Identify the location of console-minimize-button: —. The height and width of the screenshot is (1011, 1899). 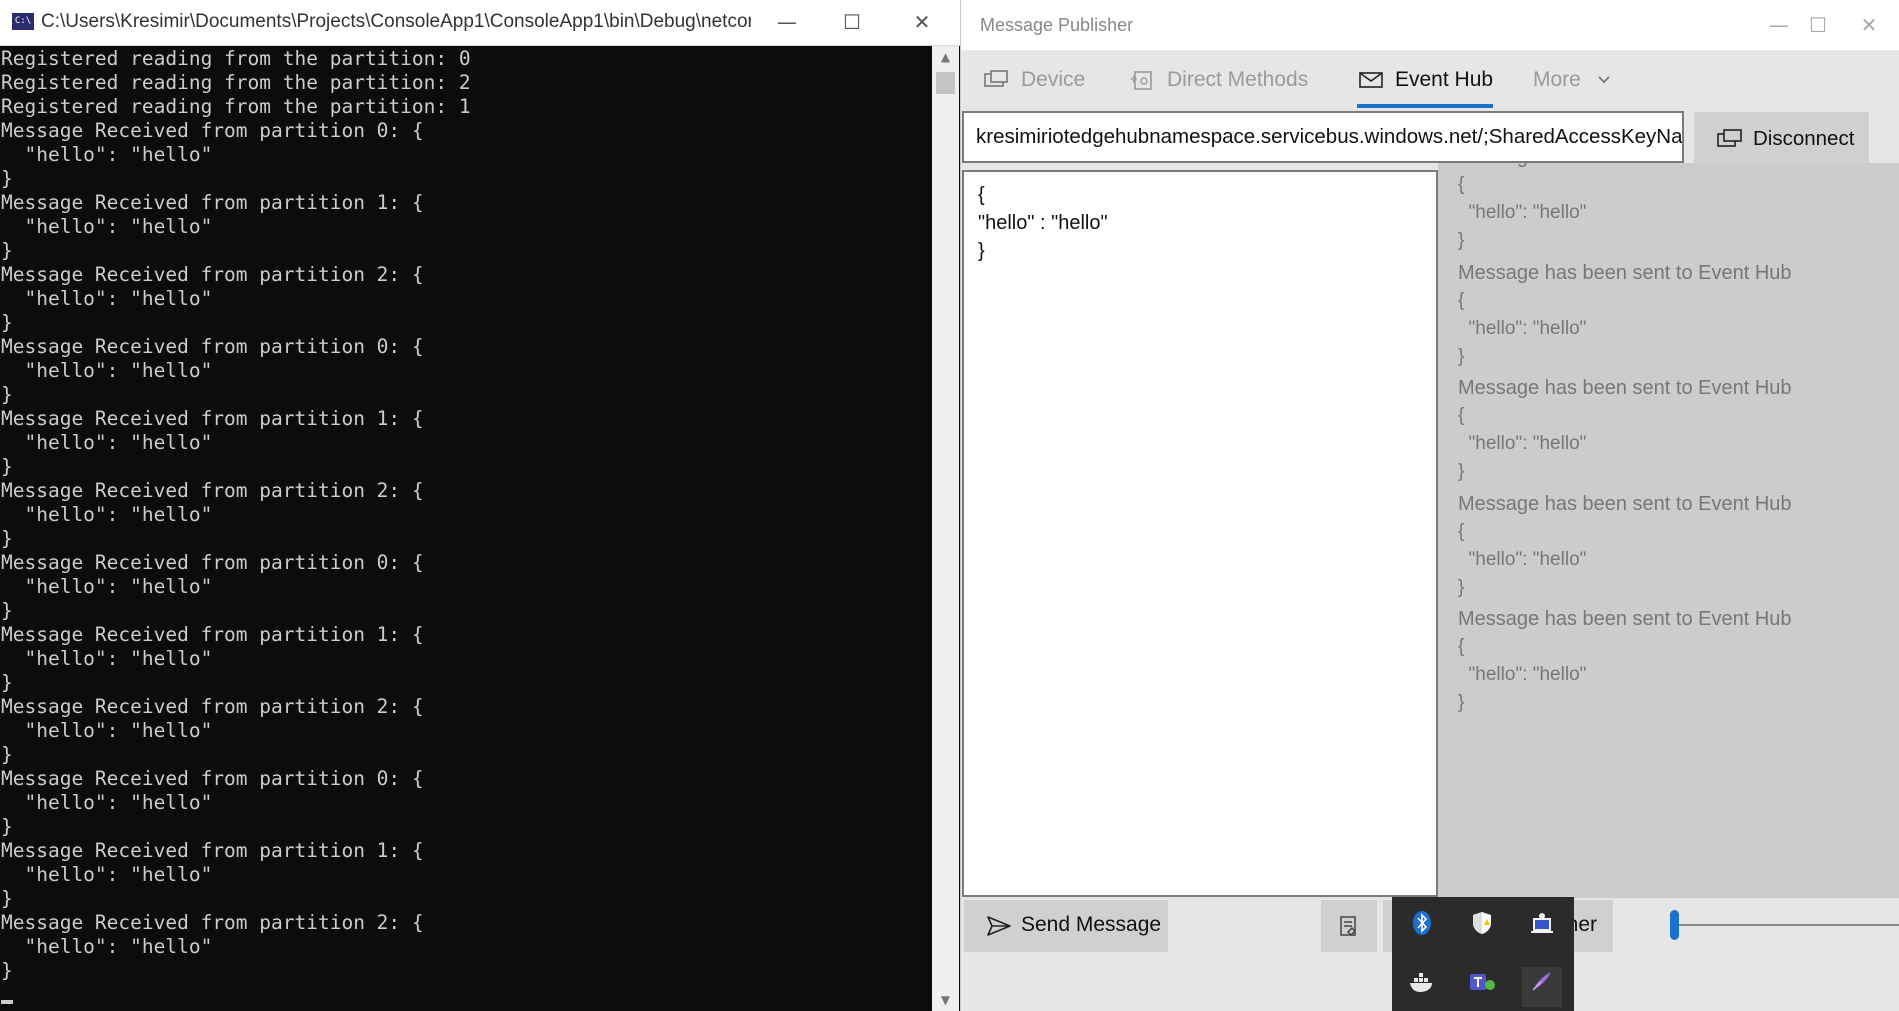
(787, 22).